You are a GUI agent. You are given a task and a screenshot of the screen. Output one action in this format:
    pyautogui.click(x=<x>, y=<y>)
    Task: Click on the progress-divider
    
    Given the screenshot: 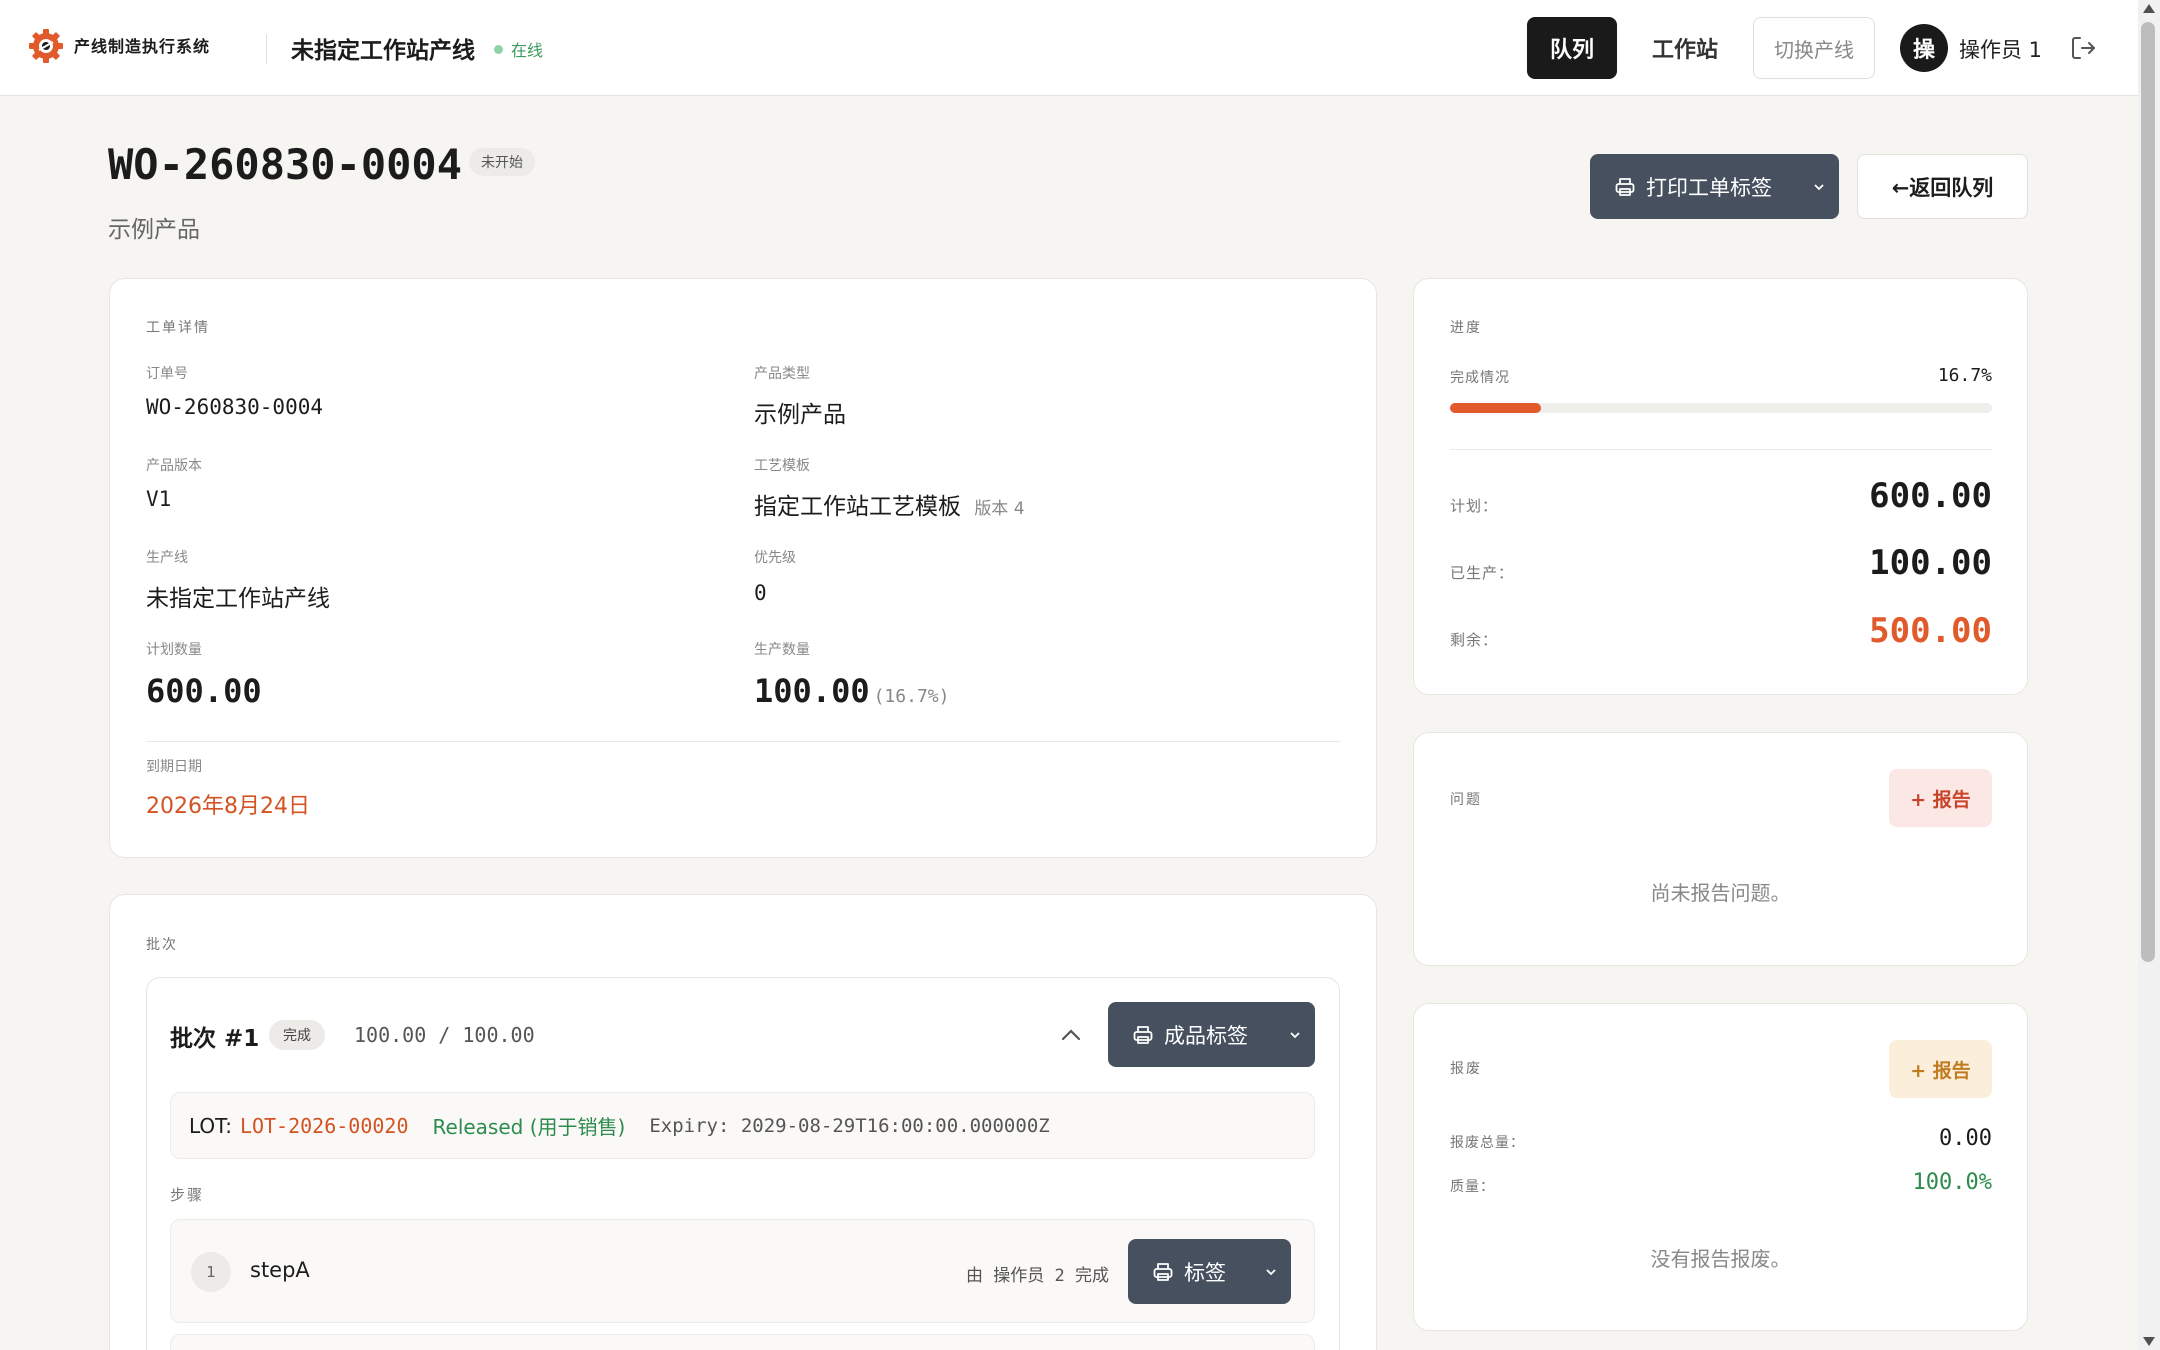 What is the action you would take?
    pyautogui.click(x=1721, y=449)
    